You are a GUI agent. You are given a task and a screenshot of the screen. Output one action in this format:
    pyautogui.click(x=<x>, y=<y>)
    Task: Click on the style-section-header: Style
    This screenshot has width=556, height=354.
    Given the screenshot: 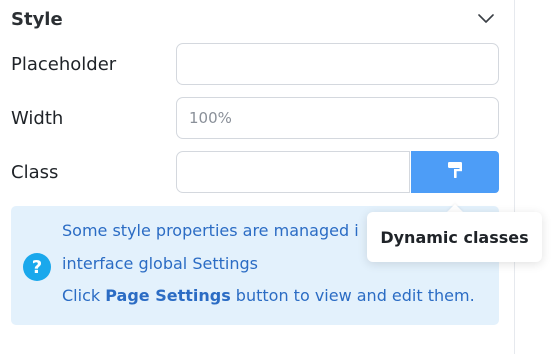 What is the action you would take?
    pyautogui.click(x=254, y=19)
    